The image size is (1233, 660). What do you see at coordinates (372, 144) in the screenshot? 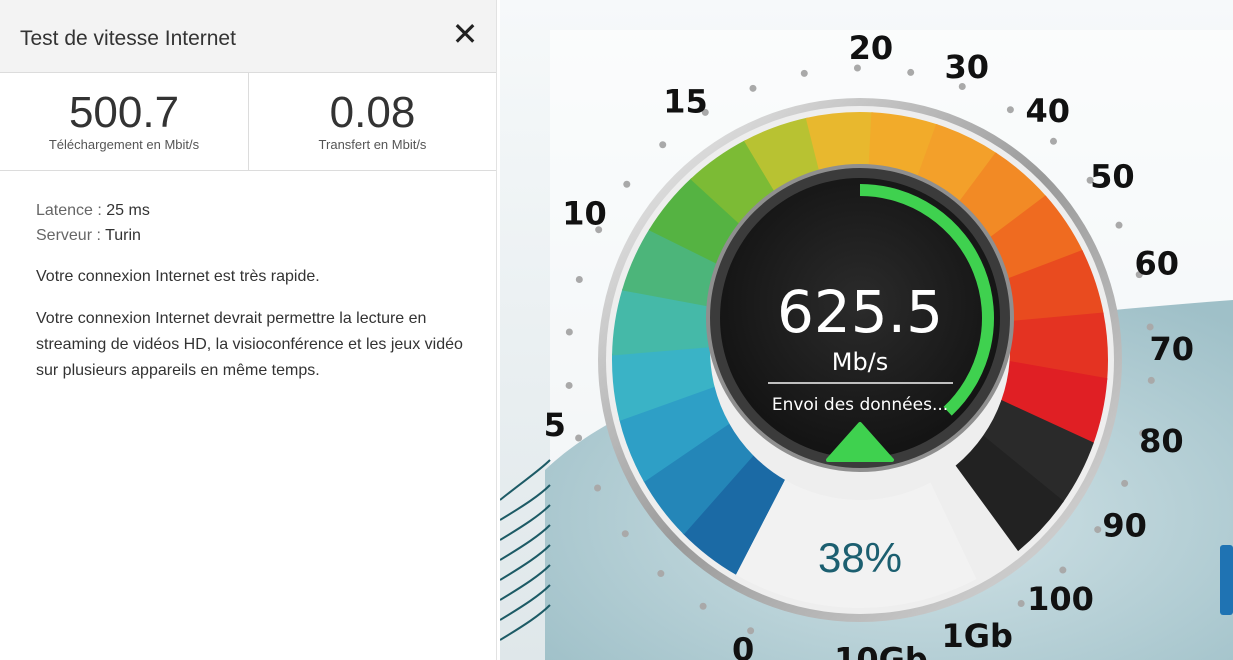
I see `upload-label: Transfert en Mbit/s` at bounding box center [372, 144].